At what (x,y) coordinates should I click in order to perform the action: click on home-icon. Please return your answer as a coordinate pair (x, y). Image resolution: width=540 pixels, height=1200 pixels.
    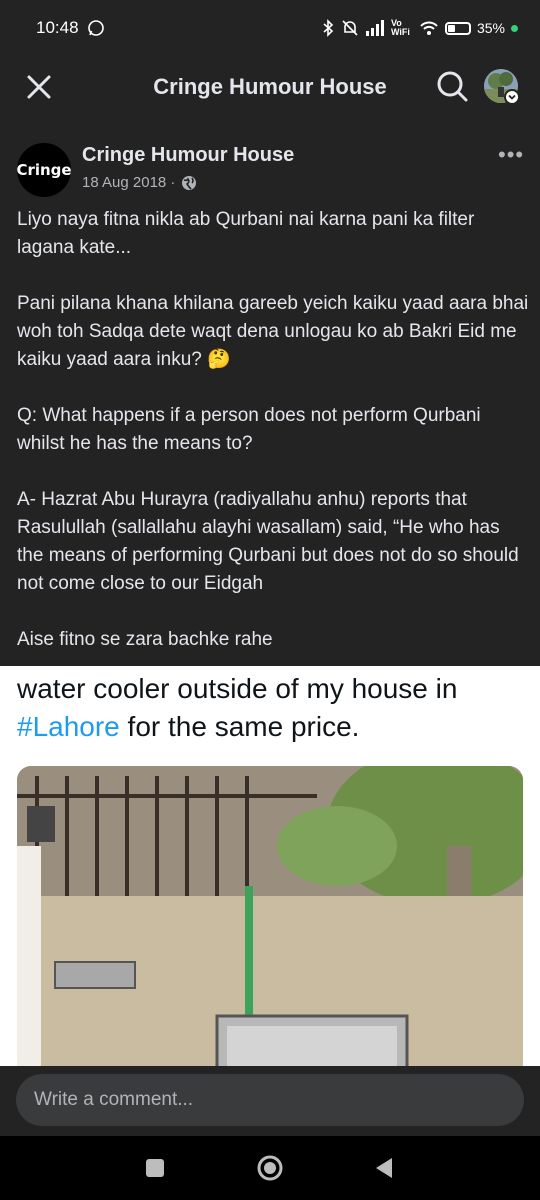
    Looking at the image, I should click on (270, 1168).